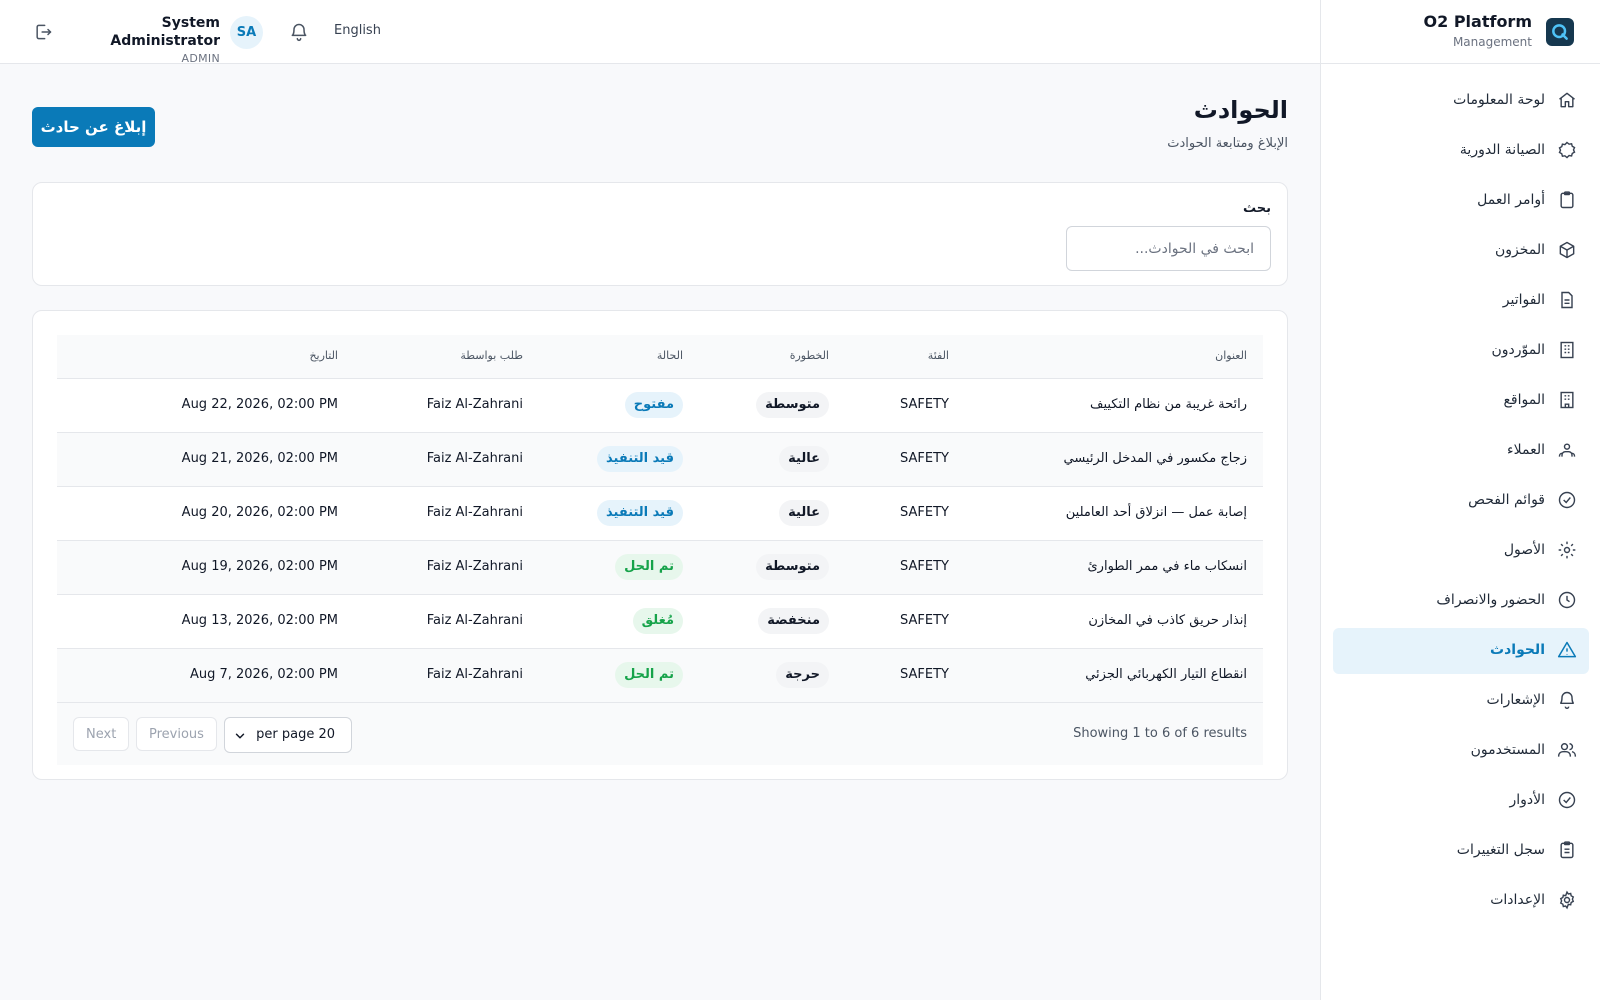 Image resolution: width=1600 pixels, height=1000 pixels. What do you see at coordinates (1461, 201) in the screenshot?
I see `sidebar-item-work-orders: أوامر العمل` at bounding box center [1461, 201].